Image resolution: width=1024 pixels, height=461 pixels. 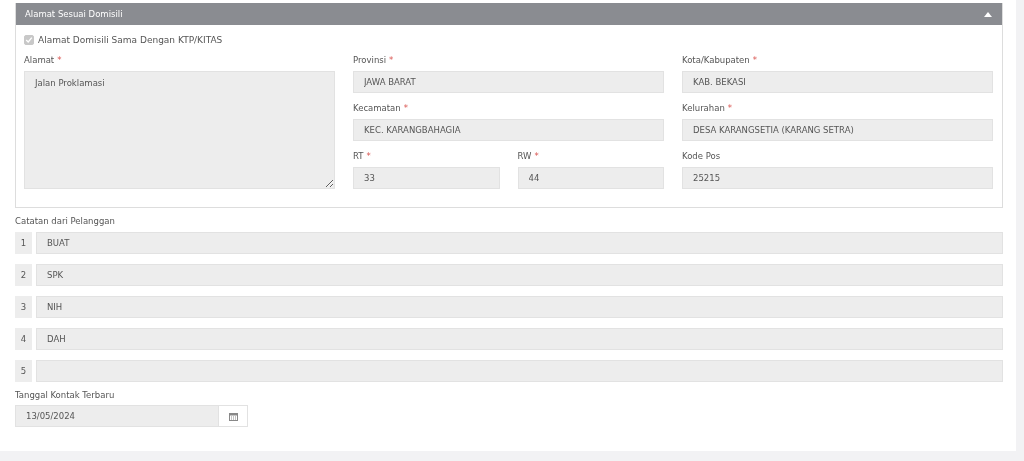 What do you see at coordinates (23, 307) in the screenshot?
I see `line-number: 3` at bounding box center [23, 307].